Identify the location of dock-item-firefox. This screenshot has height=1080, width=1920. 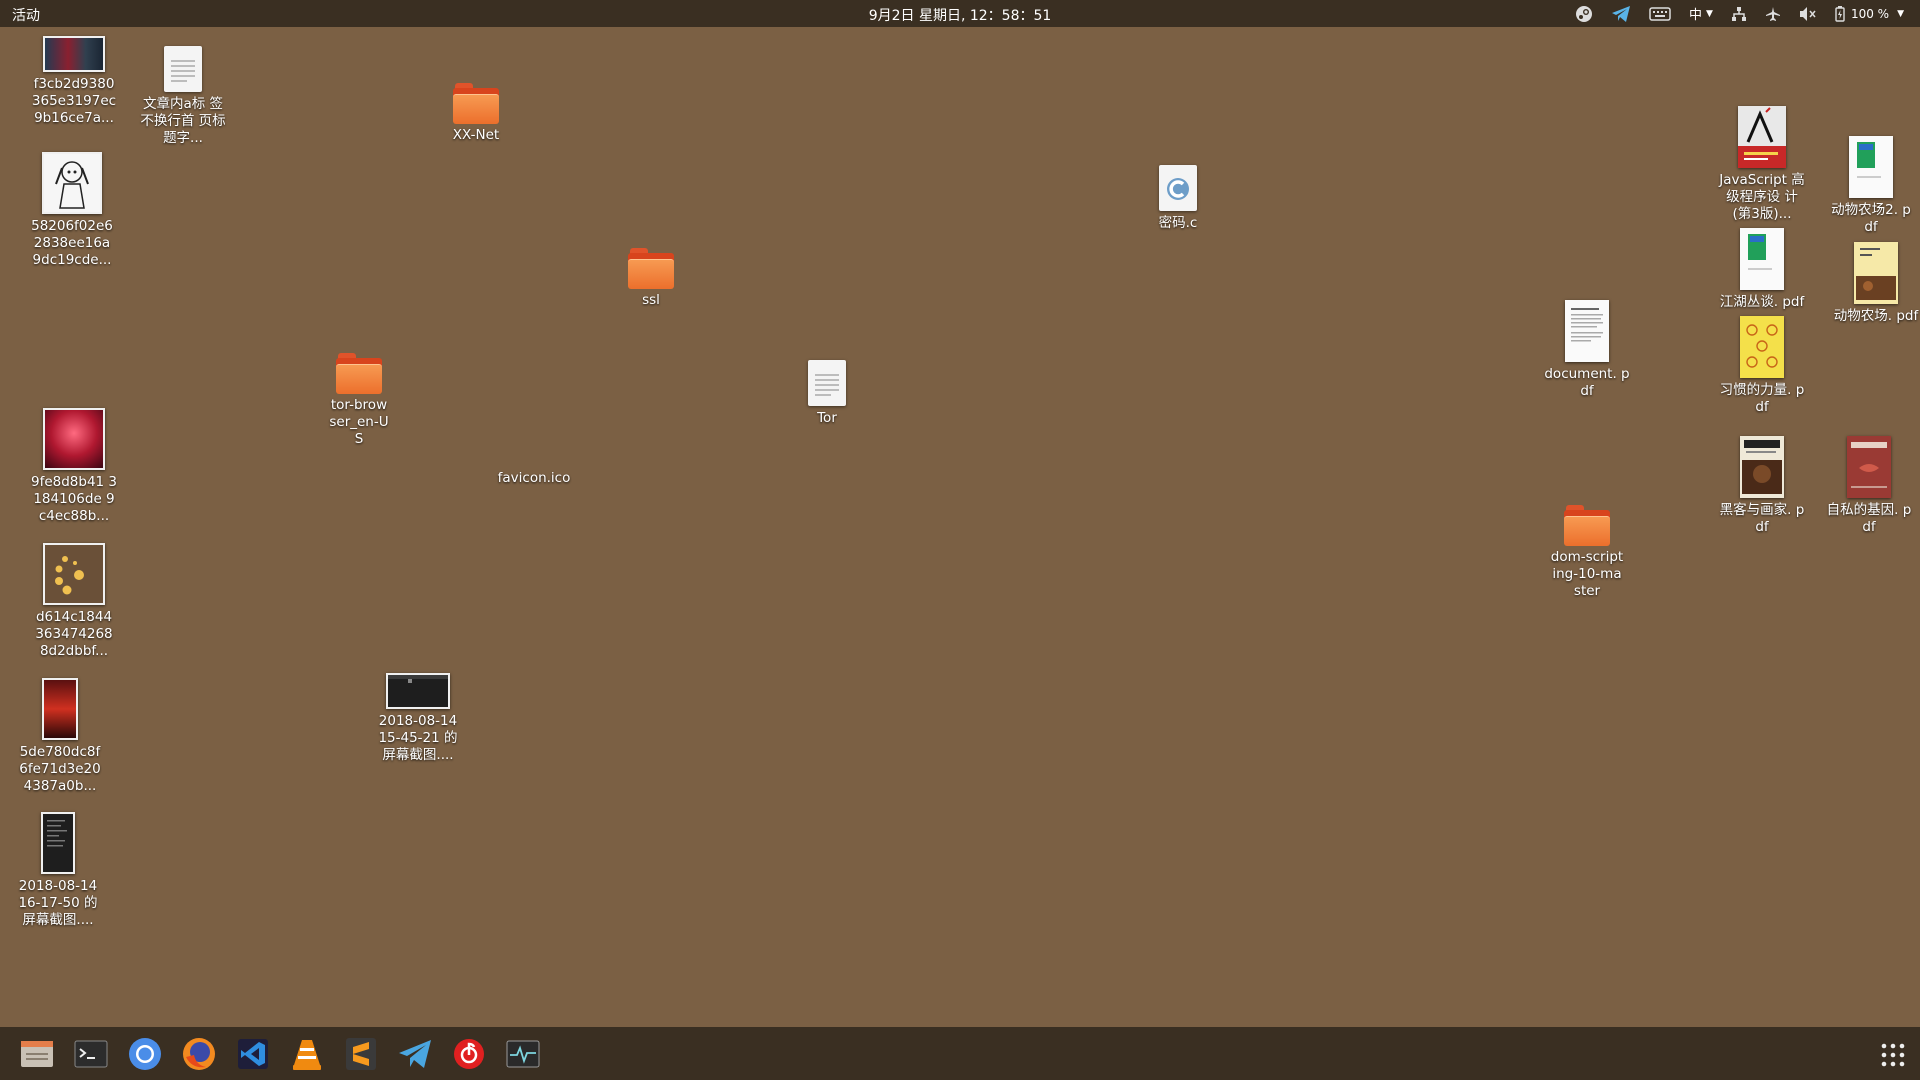
(199, 1053).